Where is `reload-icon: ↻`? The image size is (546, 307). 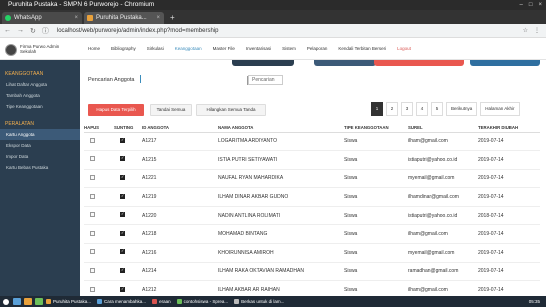
reload-icon: ↻ is located at coordinates (33, 31).